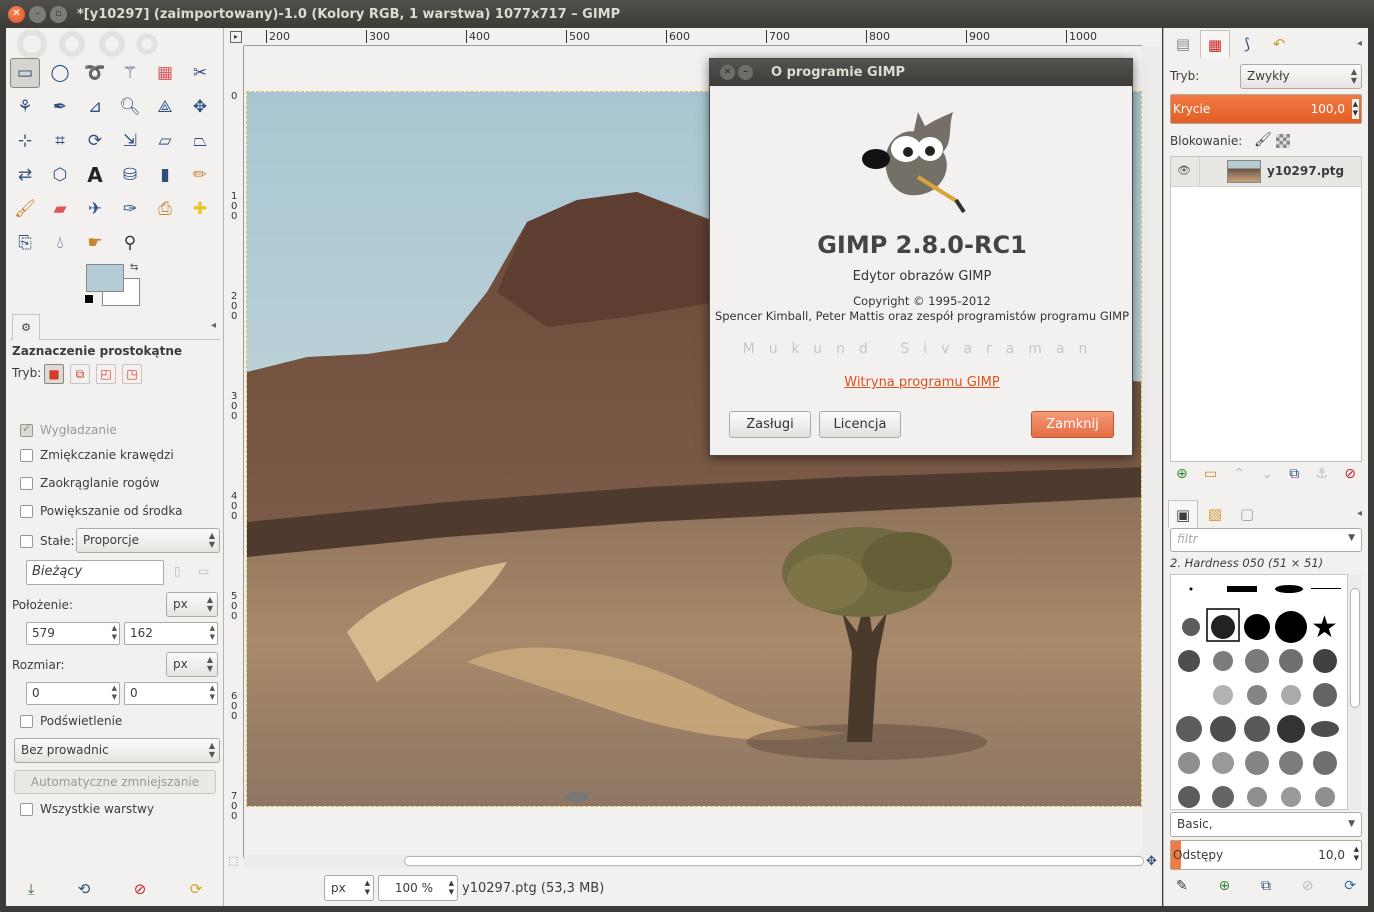 The image size is (1374, 912). Describe the element at coordinates (1294, 474) in the screenshot. I see `duplicate-layer-icon: ⧉` at that location.